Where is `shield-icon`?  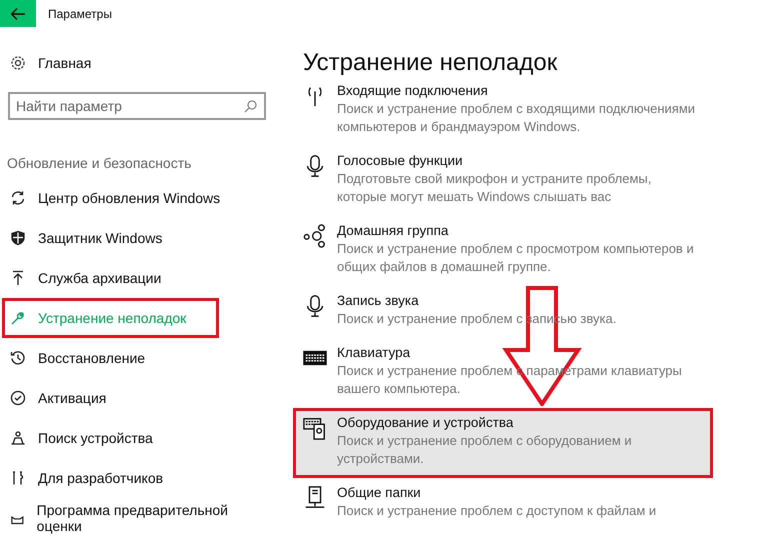 shield-icon is located at coordinates (18, 238).